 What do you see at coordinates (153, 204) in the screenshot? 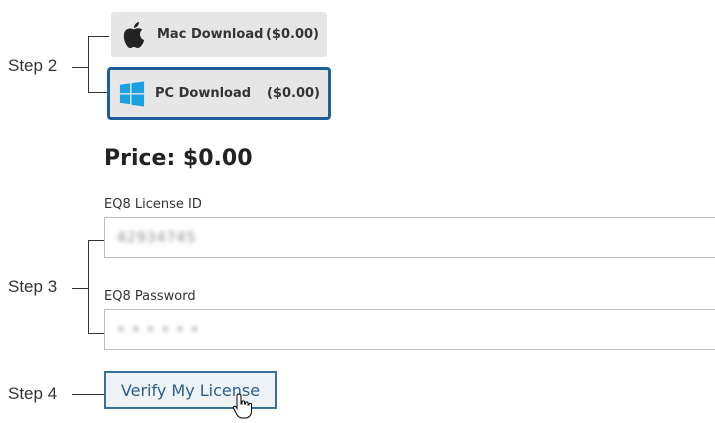
I see `license-id-label: EQ8 License ID` at bounding box center [153, 204].